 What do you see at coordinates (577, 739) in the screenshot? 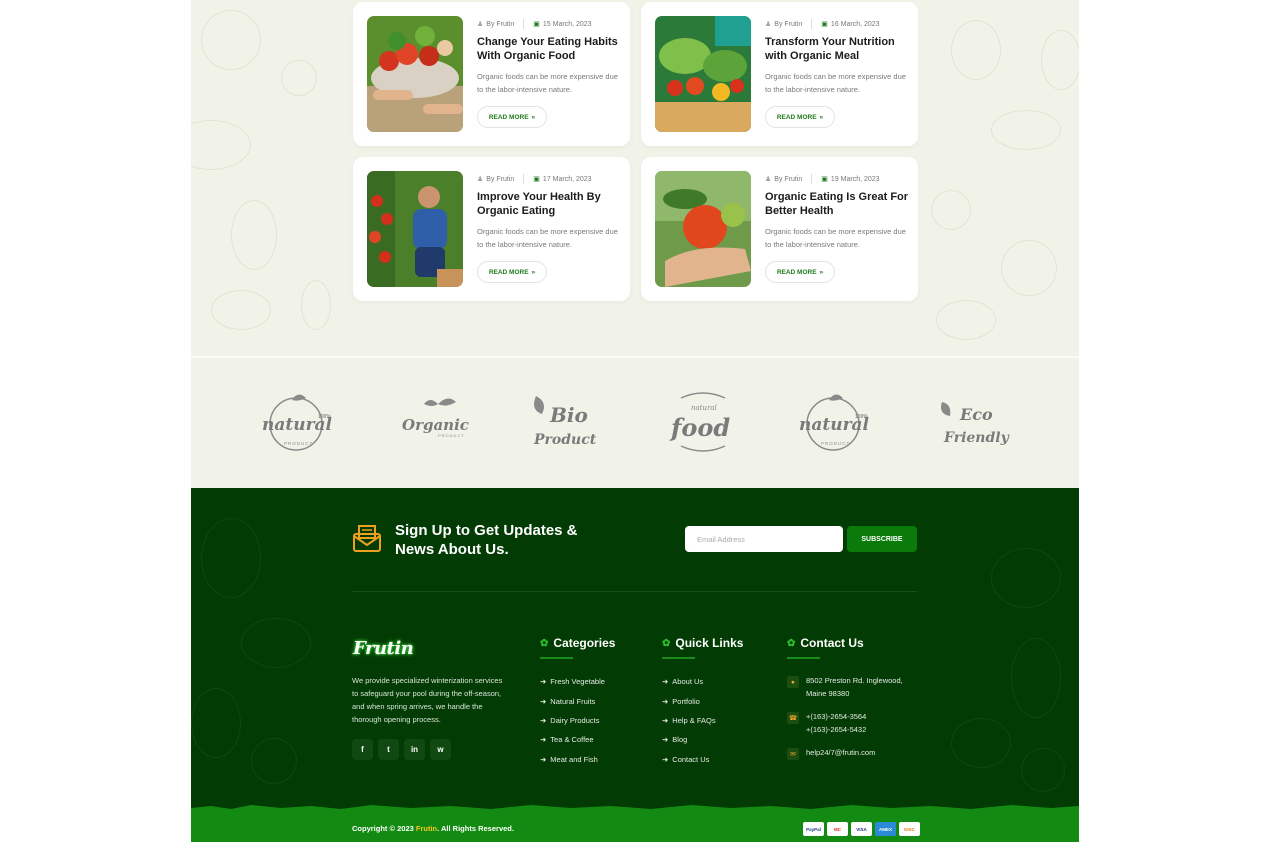
I see `footer-link: ➜ Tea & Coffee` at bounding box center [577, 739].